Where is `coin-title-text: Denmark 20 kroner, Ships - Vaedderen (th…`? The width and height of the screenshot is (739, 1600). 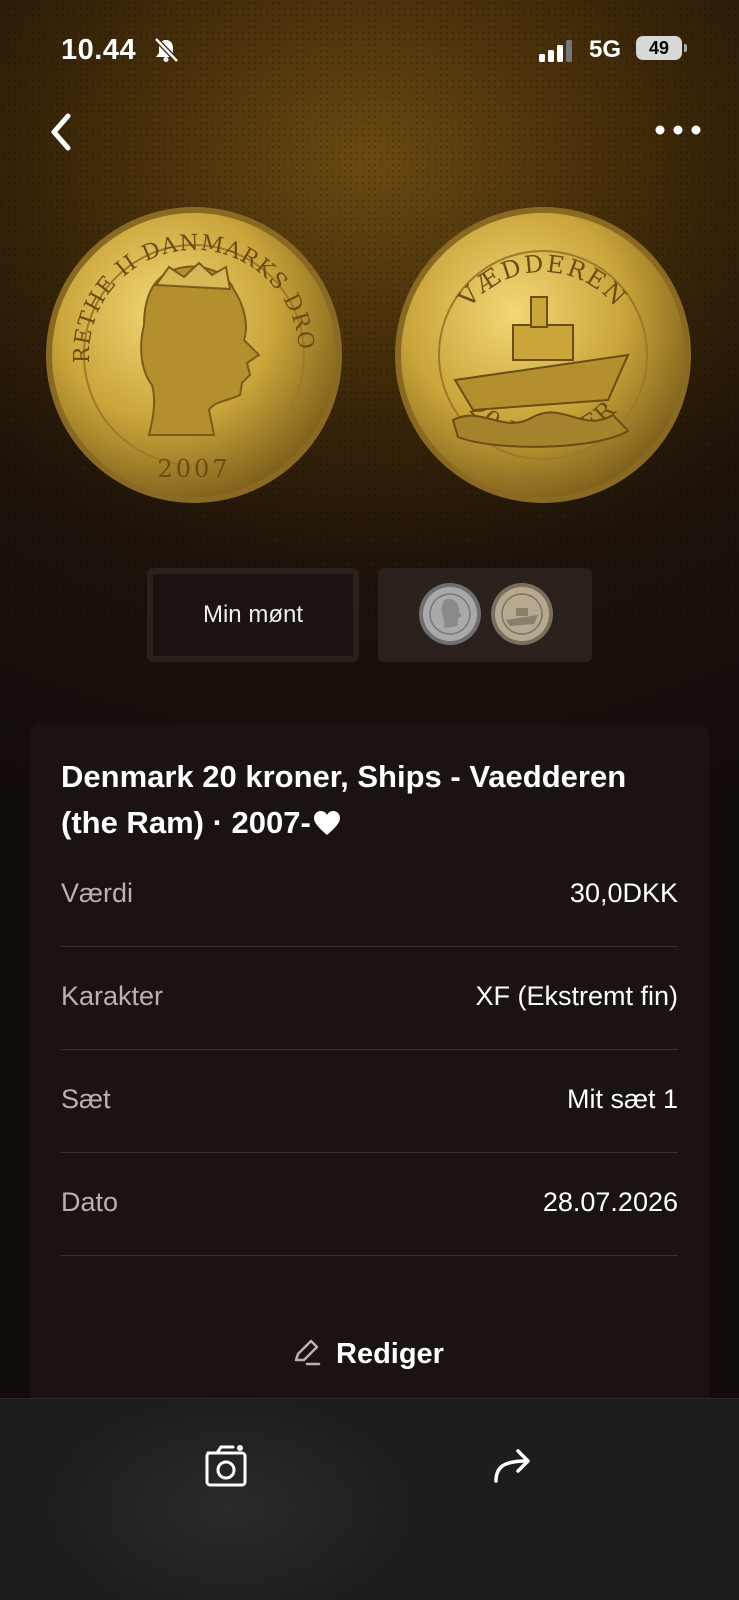
coin-title-text: Denmark 20 kroner, Ships - Vaedderen (th… is located at coordinates (344, 799).